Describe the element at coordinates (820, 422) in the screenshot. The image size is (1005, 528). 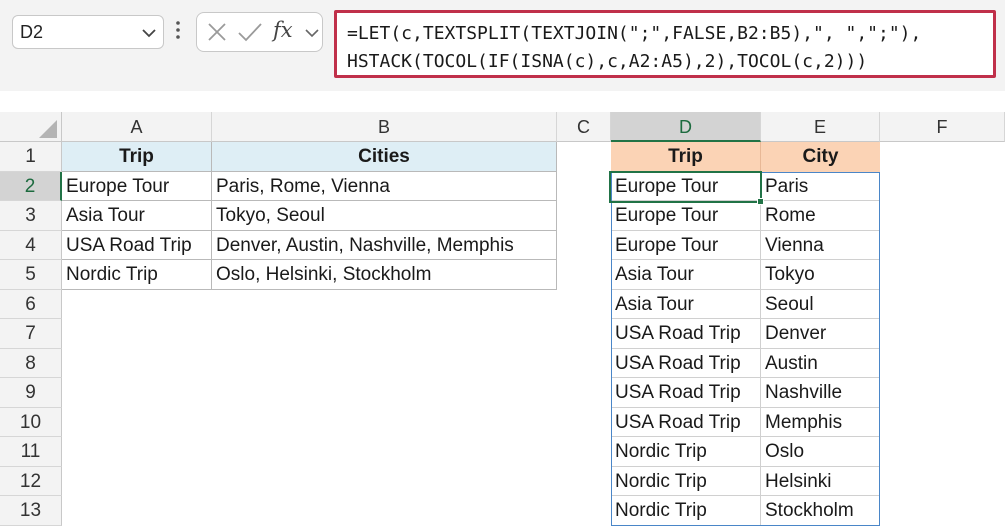
I see `result-cell: Memphis` at that location.